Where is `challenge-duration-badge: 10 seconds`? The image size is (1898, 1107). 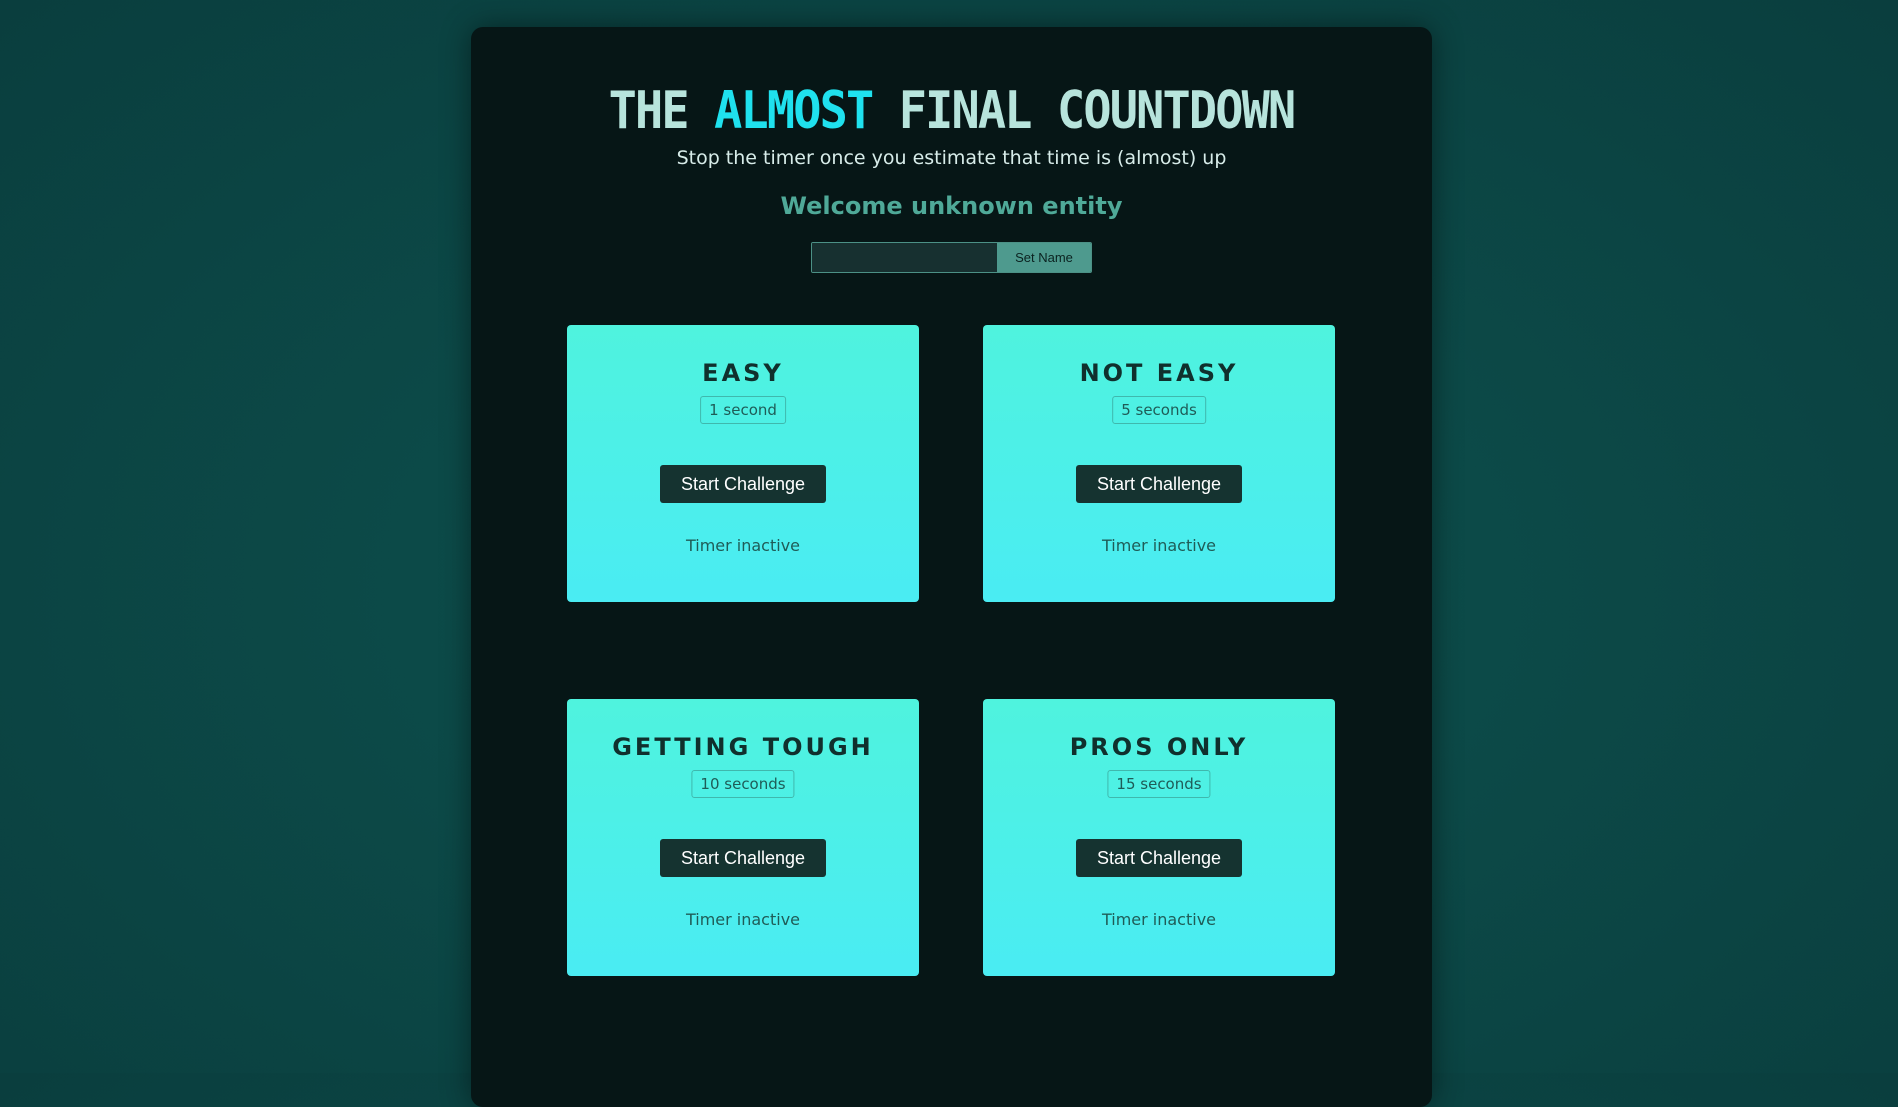
challenge-duration-badge: 10 seconds is located at coordinates (743, 784).